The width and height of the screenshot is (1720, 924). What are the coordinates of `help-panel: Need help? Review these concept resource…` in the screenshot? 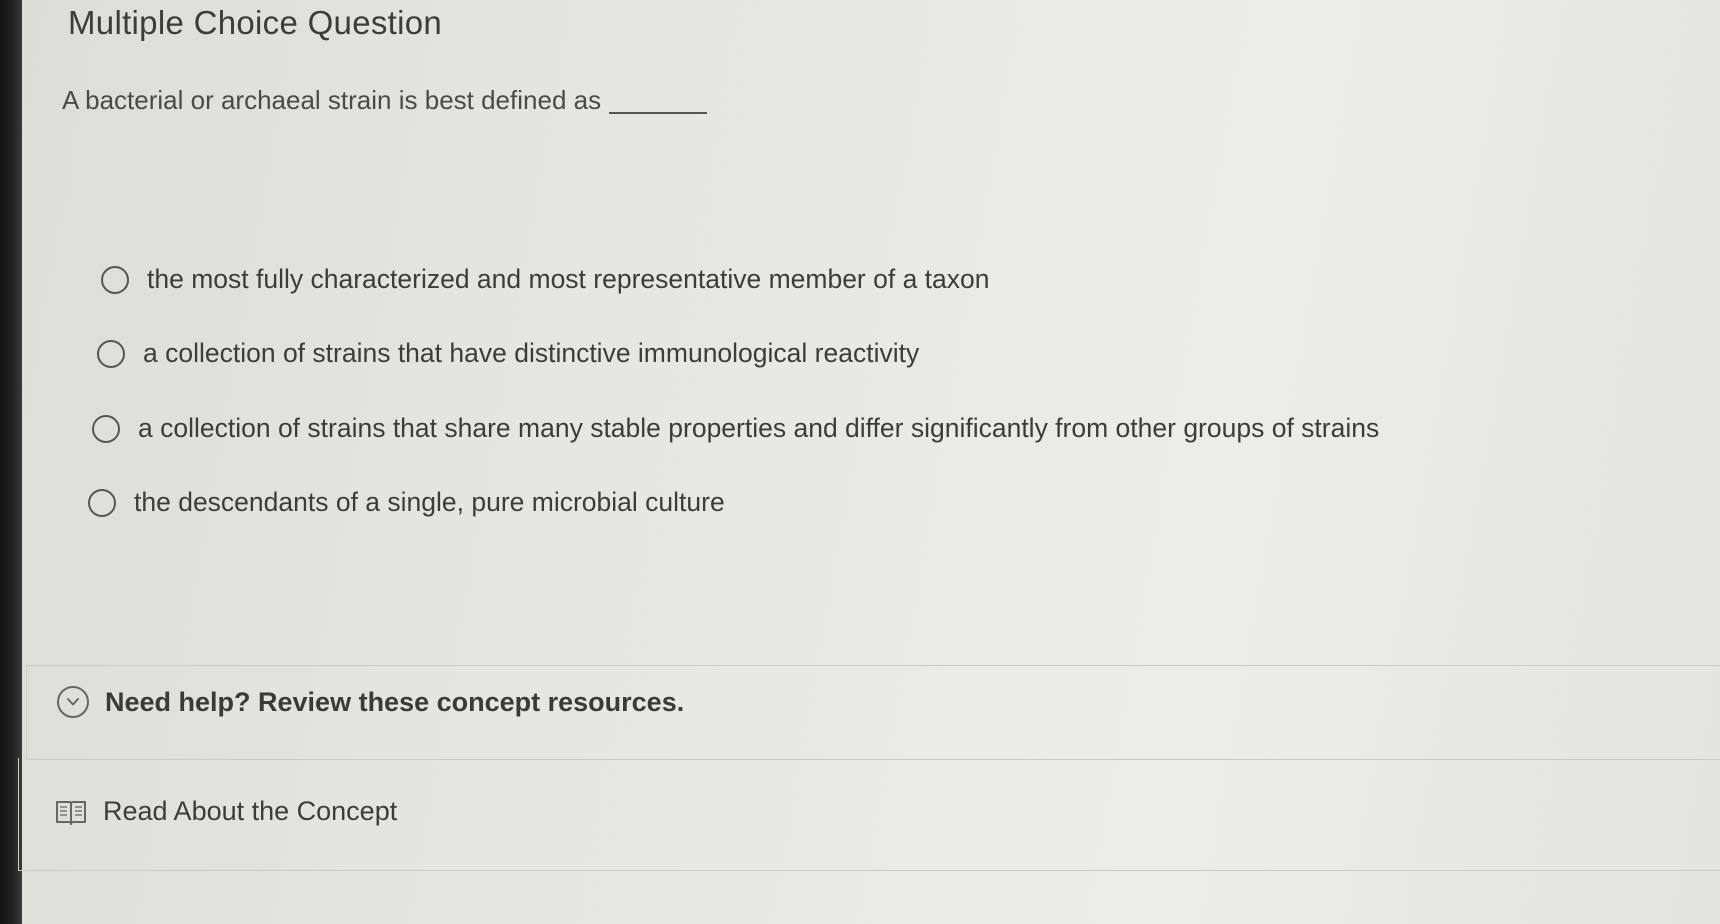 It's located at (873, 712).